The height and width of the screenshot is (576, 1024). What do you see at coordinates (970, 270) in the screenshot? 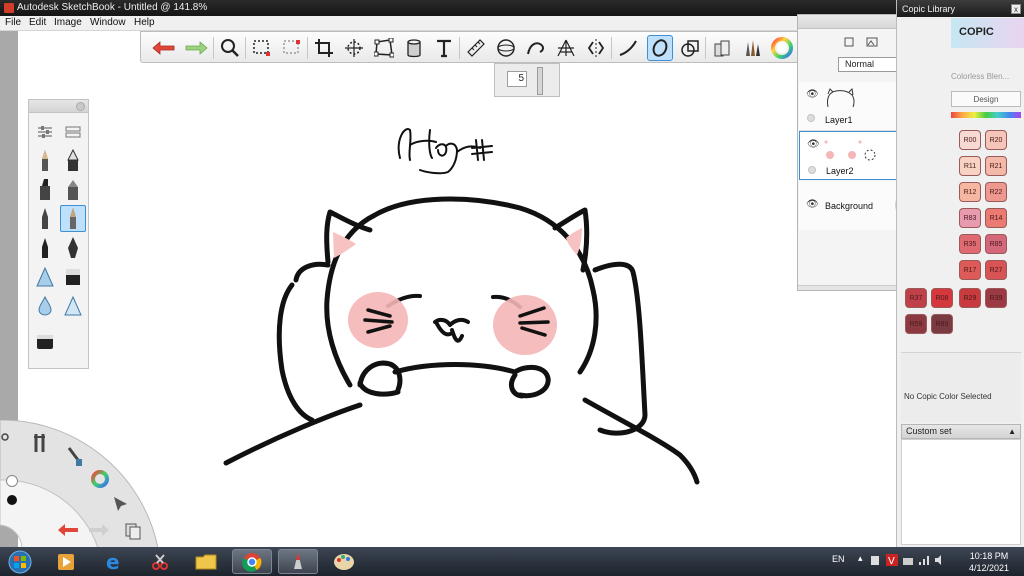
I see `copic-swatch: R17` at bounding box center [970, 270].